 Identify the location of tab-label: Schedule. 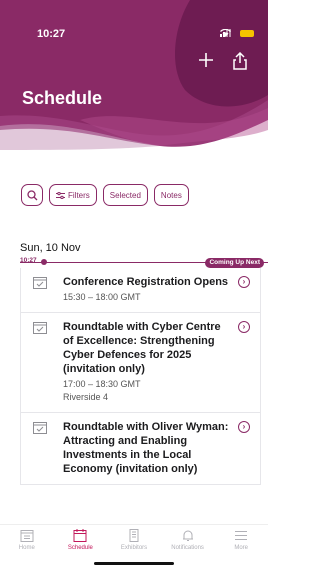
(80, 548).